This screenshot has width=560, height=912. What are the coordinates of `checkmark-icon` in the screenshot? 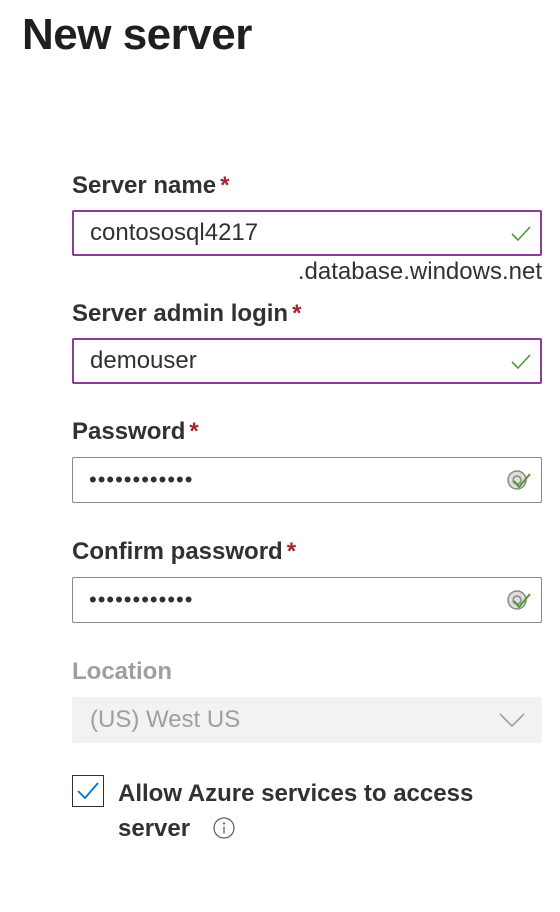 It's located at (88, 791).